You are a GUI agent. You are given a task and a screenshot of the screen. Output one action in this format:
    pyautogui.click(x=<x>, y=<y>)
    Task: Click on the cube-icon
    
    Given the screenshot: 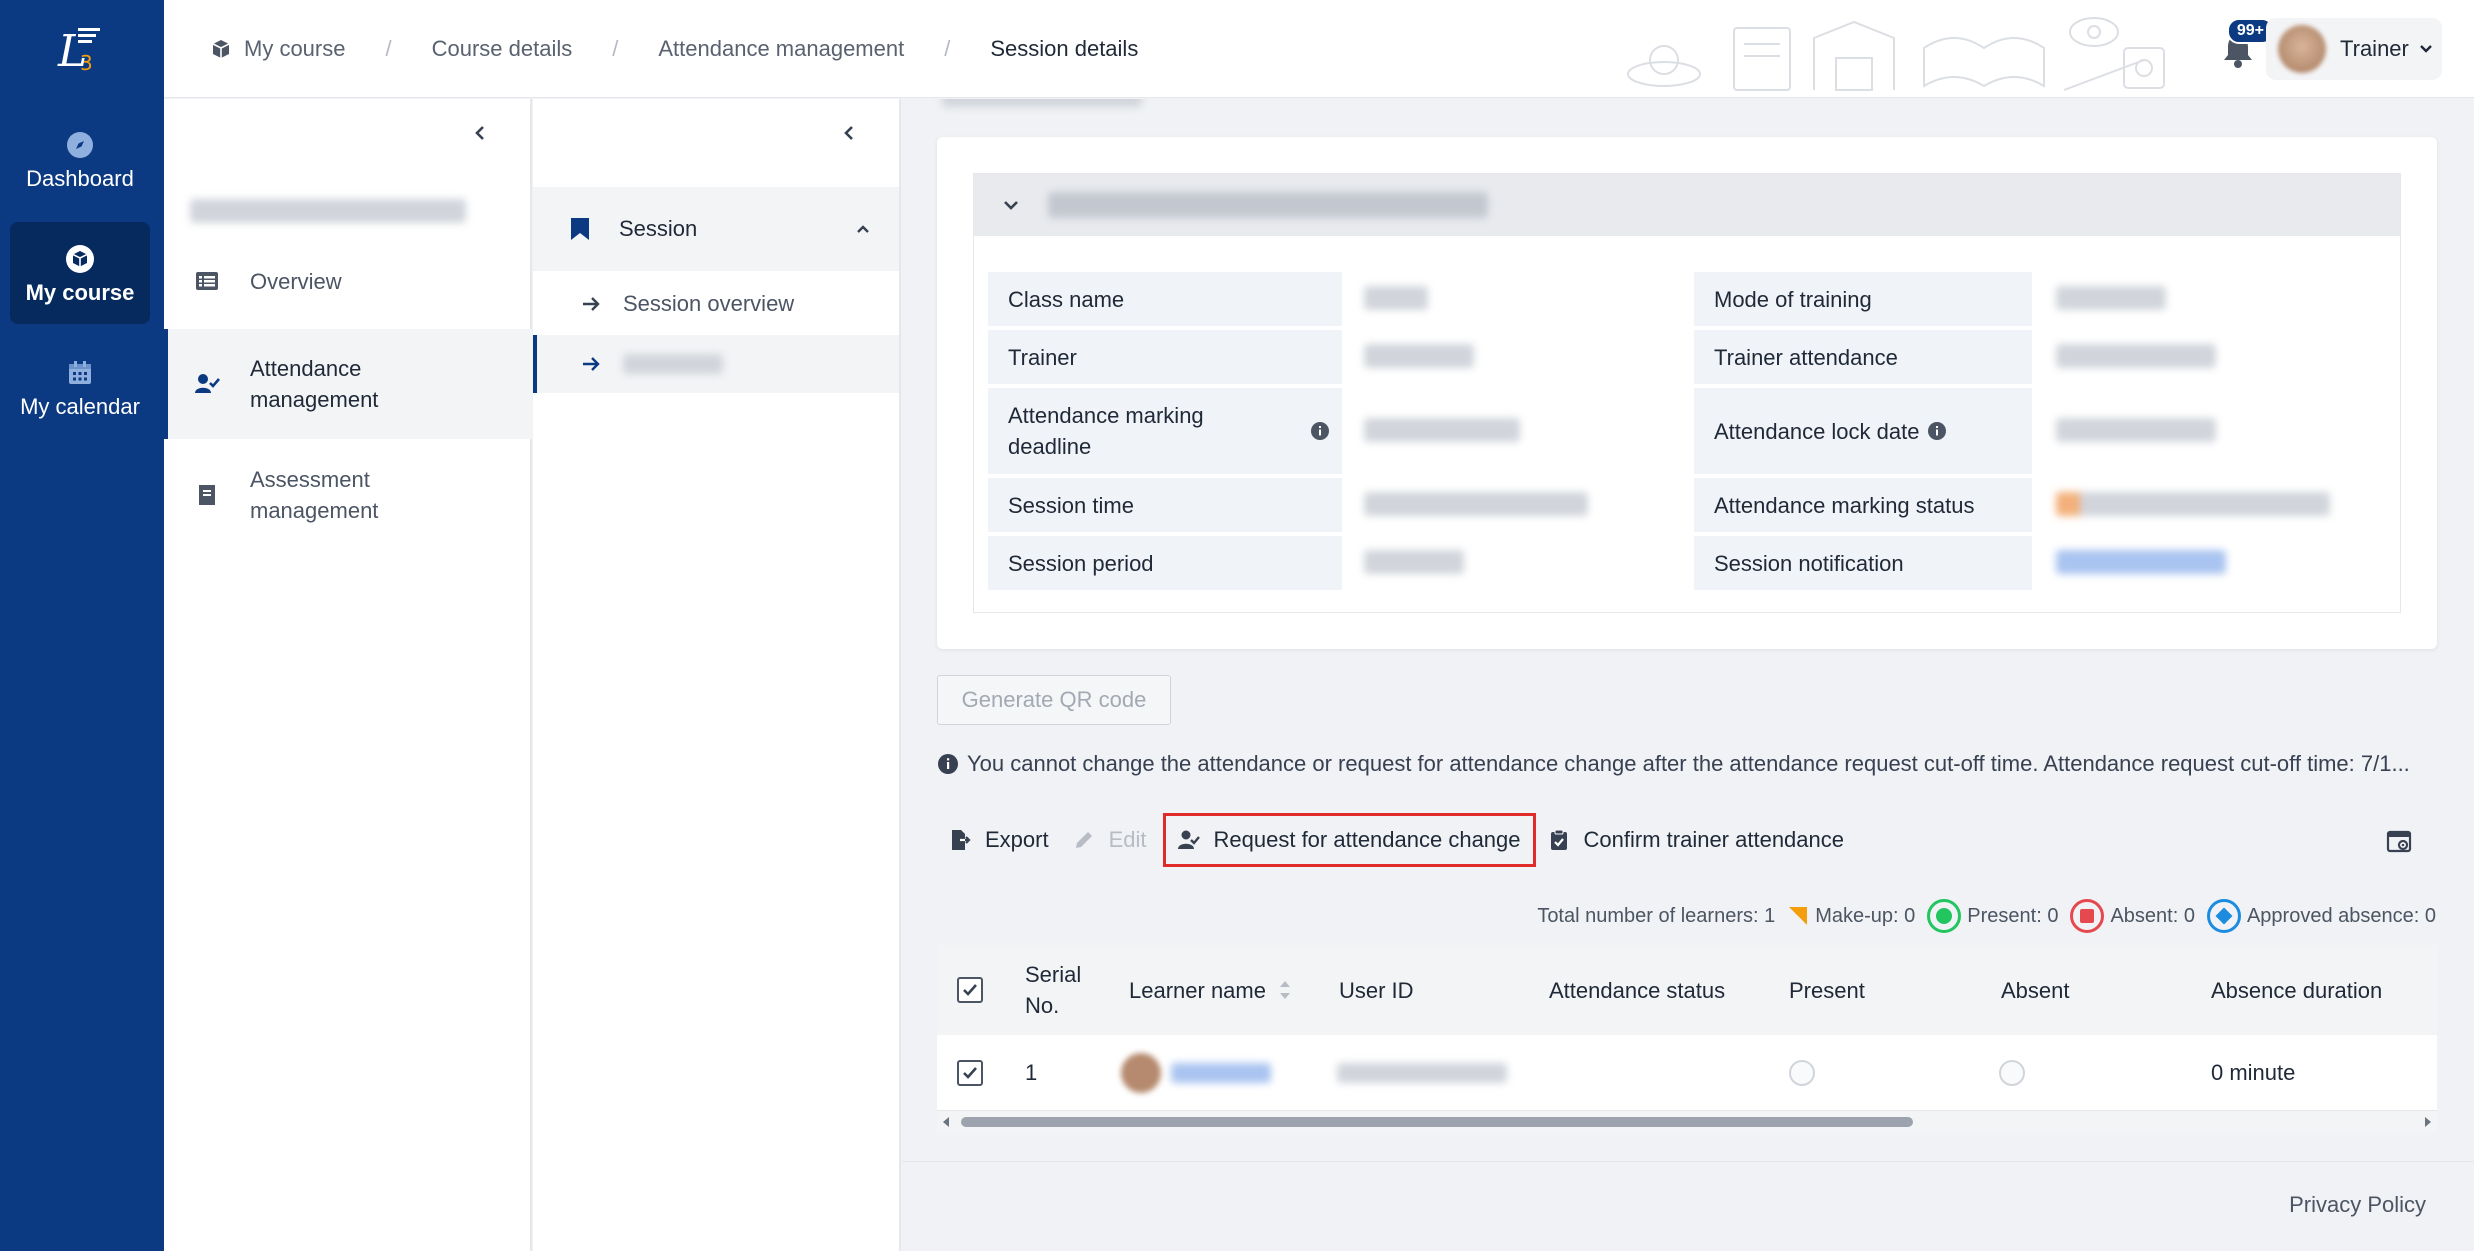 What is the action you would take?
    pyautogui.click(x=80, y=259)
    